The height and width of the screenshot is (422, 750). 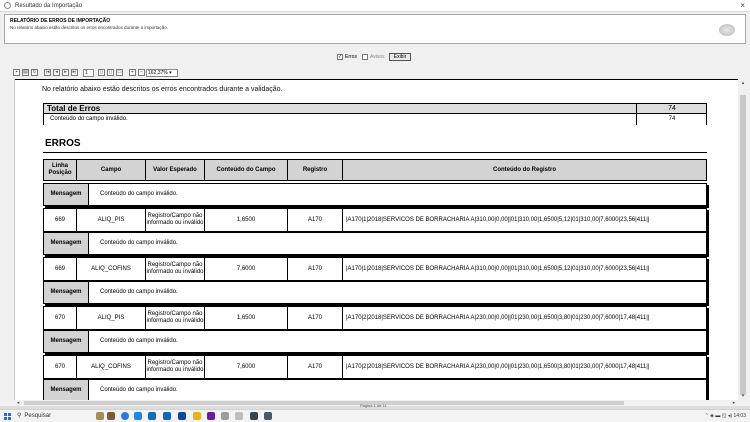 I want to click on total-detail-row, so click(x=375, y=119).